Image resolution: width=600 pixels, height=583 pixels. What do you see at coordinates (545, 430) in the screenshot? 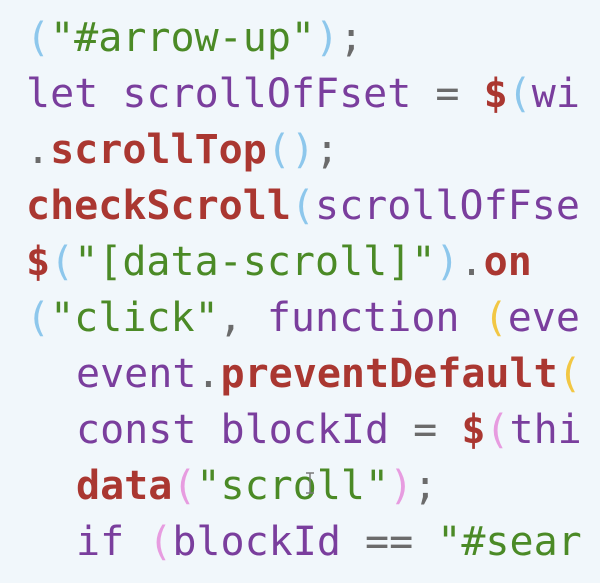
I see `code-token: thi` at bounding box center [545, 430].